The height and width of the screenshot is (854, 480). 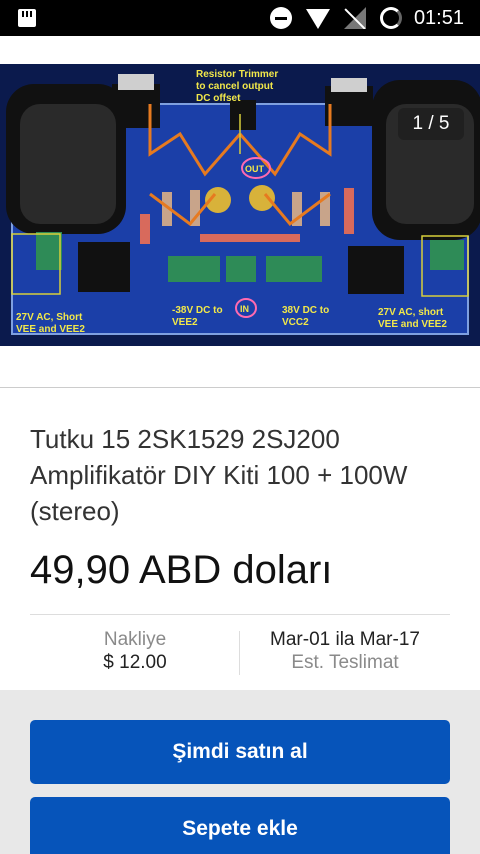 I want to click on plus38-label-2: VCC2, so click(x=295, y=322).